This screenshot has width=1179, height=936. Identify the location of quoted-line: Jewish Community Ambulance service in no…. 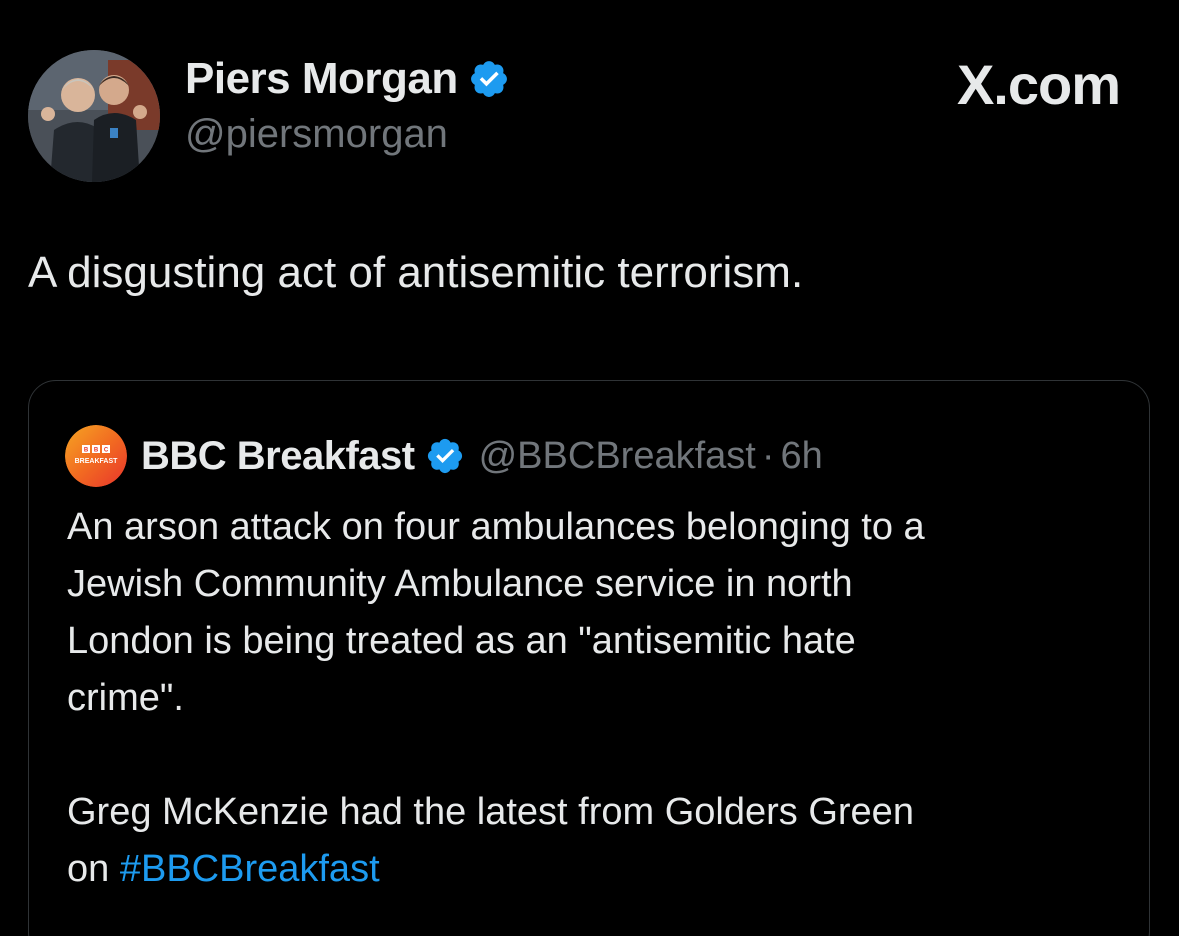
(460, 584).